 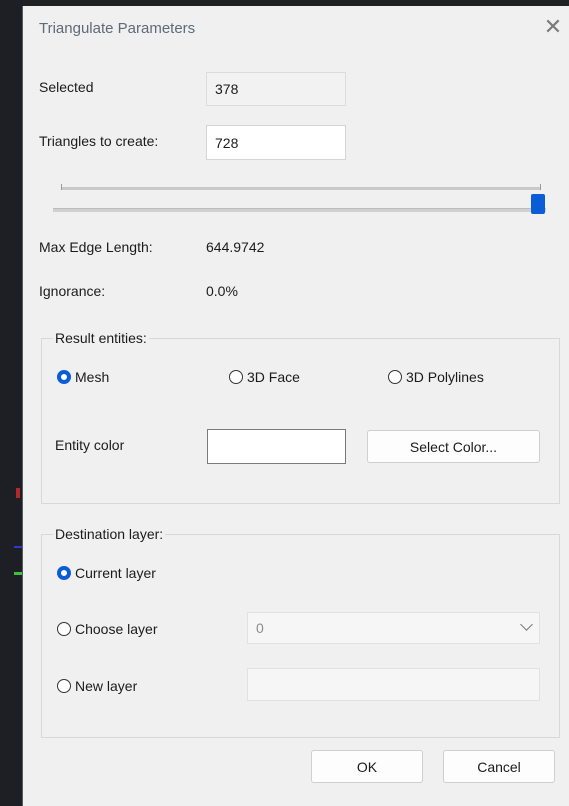 I want to click on background-canvas, so click(x=11, y=403).